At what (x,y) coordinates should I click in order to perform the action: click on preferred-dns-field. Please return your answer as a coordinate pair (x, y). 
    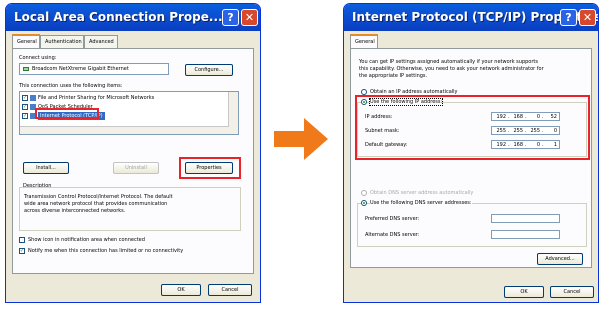
    Looking at the image, I should click on (525, 218).